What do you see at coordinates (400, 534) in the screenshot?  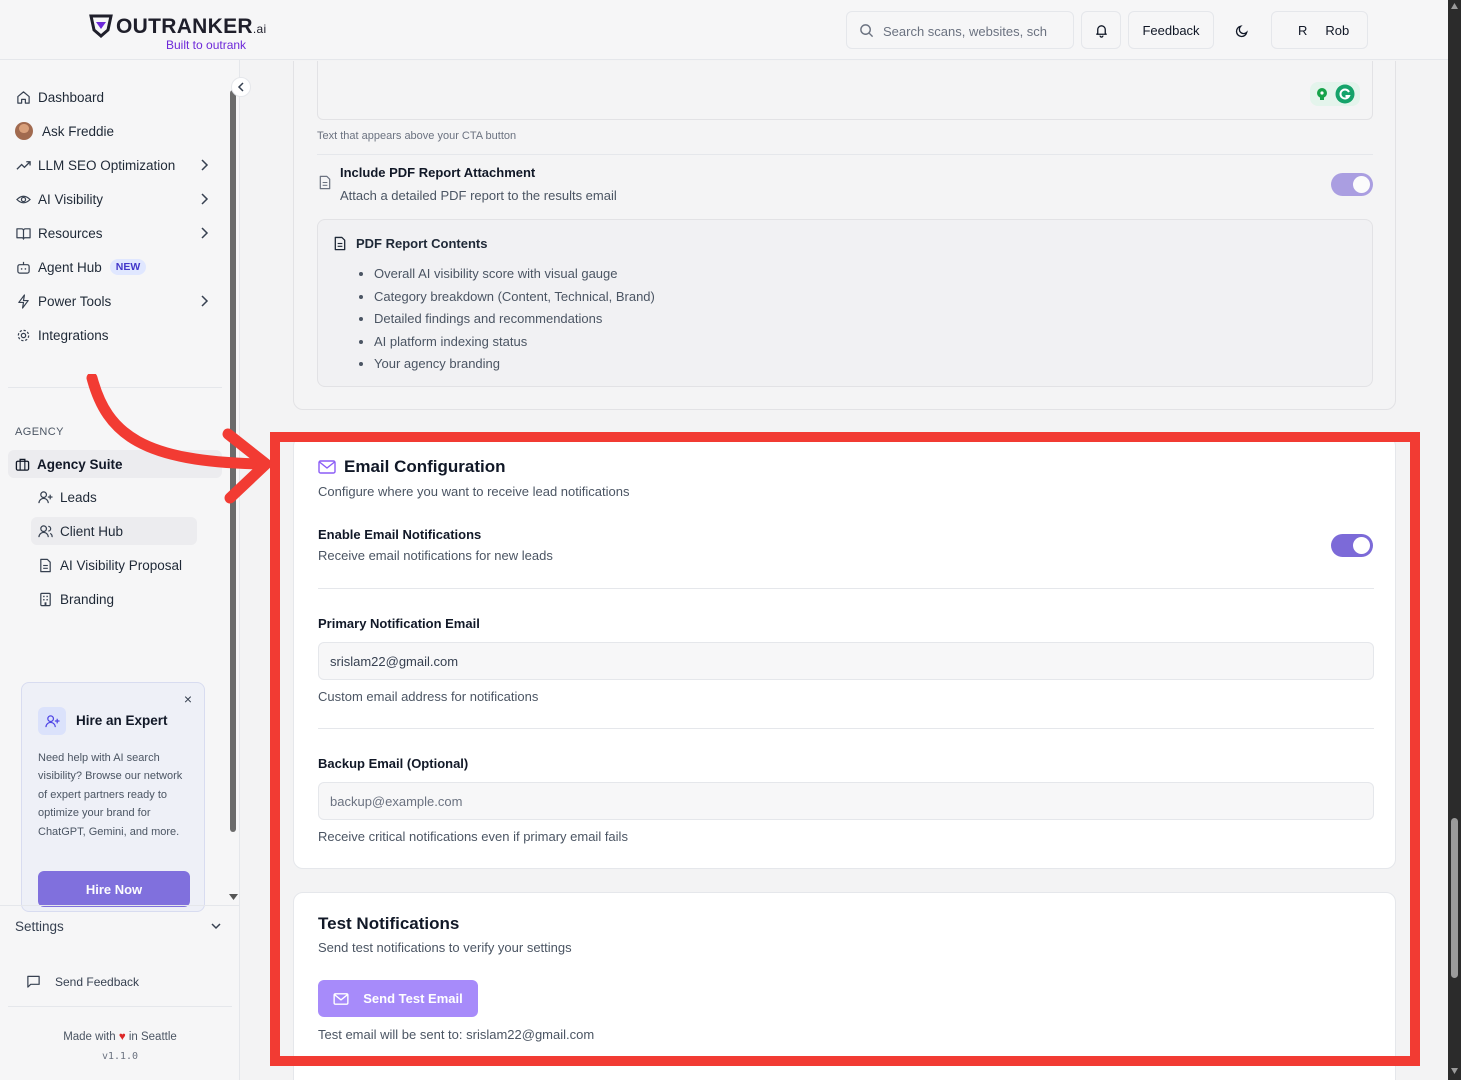 I see `enable-email-title: Enable Email Notifications` at bounding box center [400, 534].